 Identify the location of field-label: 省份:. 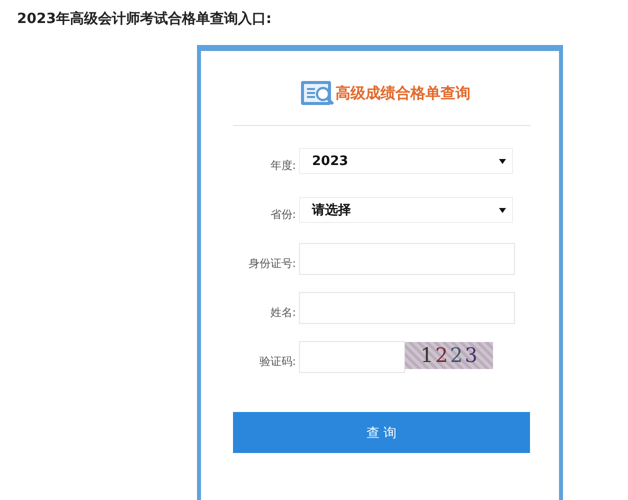
(283, 214).